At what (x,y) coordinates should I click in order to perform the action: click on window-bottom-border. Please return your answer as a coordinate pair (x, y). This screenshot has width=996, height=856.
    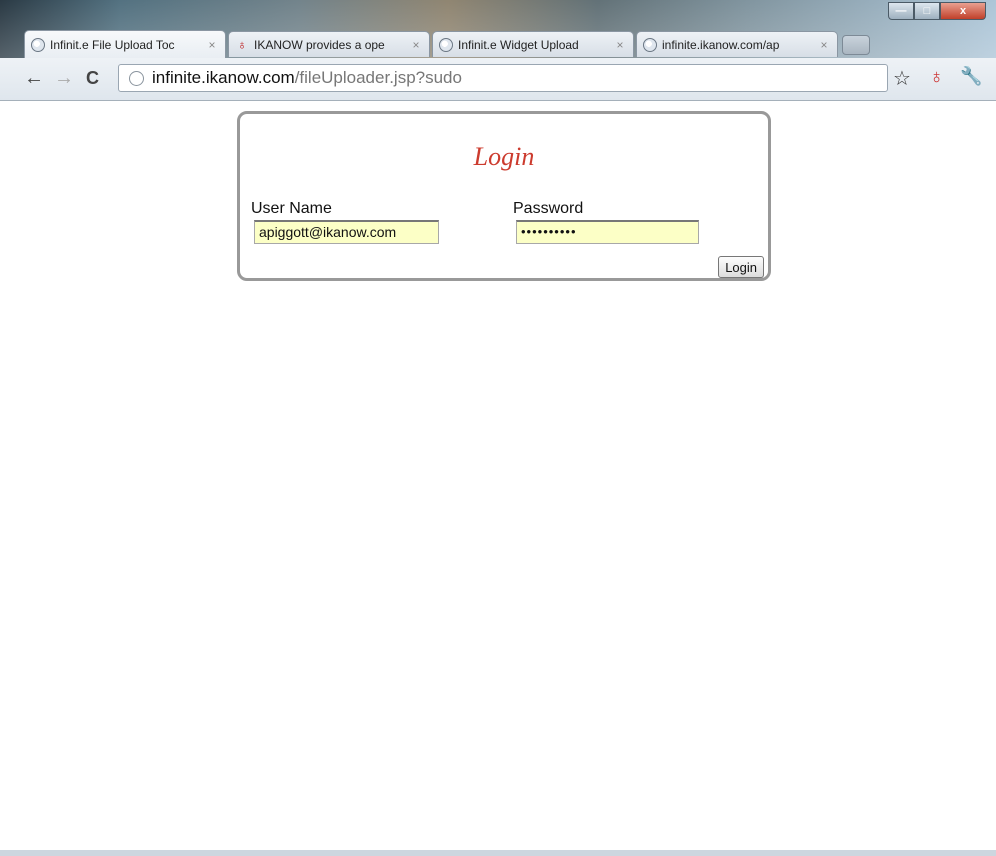
    Looking at the image, I should click on (498, 853).